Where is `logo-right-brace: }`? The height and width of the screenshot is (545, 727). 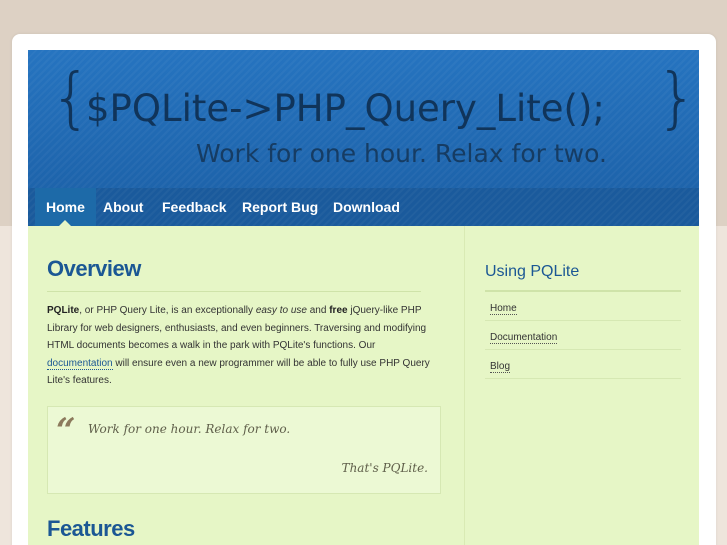
logo-right-brace: } is located at coordinates (677, 97).